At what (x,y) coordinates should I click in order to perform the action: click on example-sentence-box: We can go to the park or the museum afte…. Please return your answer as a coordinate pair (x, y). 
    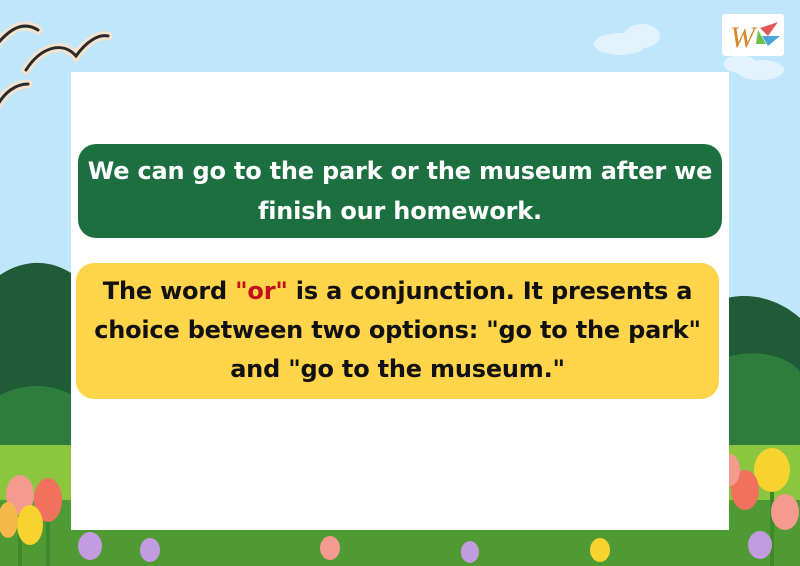
    Looking at the image, I should click on (400, 191).